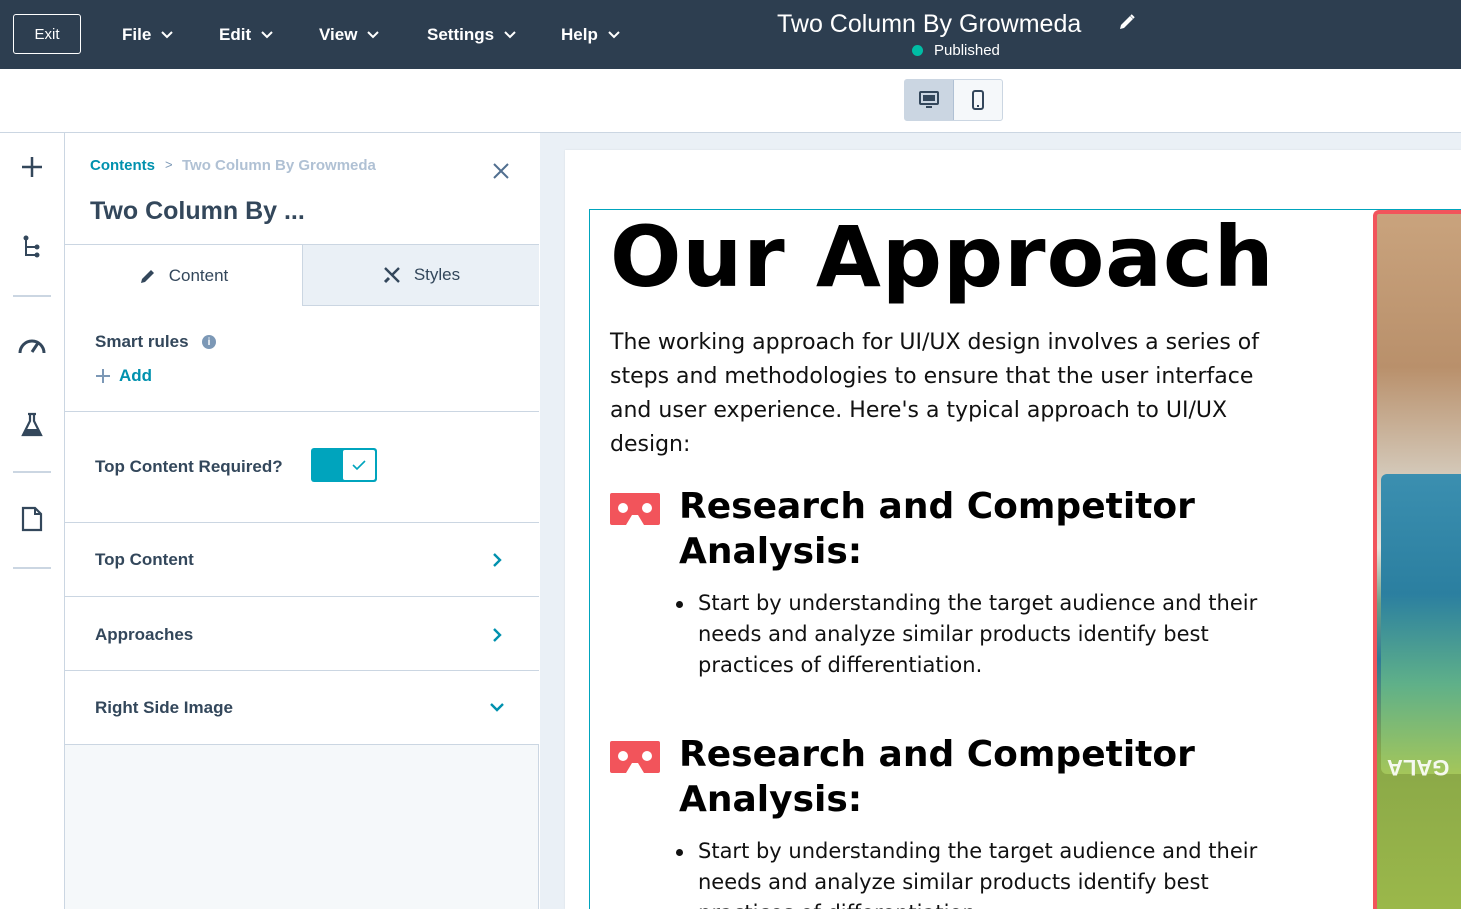 The height and width of the screenshot is (909, 1461). What do you see at coordinates (1418, 767) in the screenshot?
I see `image-brand-text: GALA` at bounding box center [1418, 767].